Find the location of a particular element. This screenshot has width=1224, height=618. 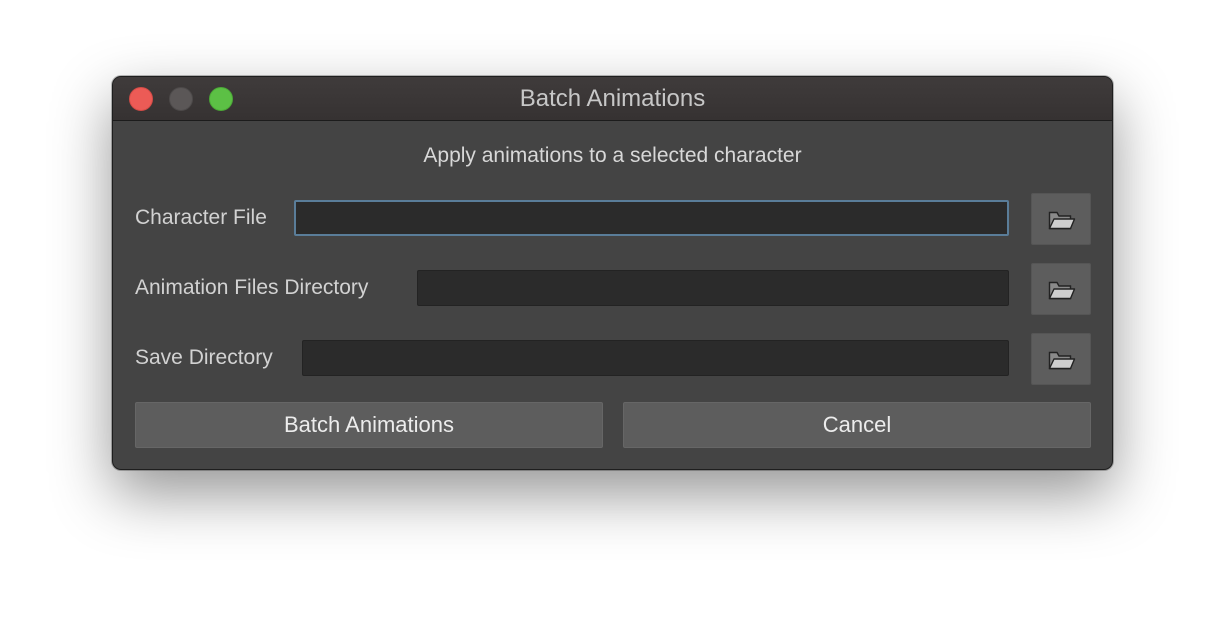

batch-animations-button: Batch Animations is located at coordinates (369, 425).